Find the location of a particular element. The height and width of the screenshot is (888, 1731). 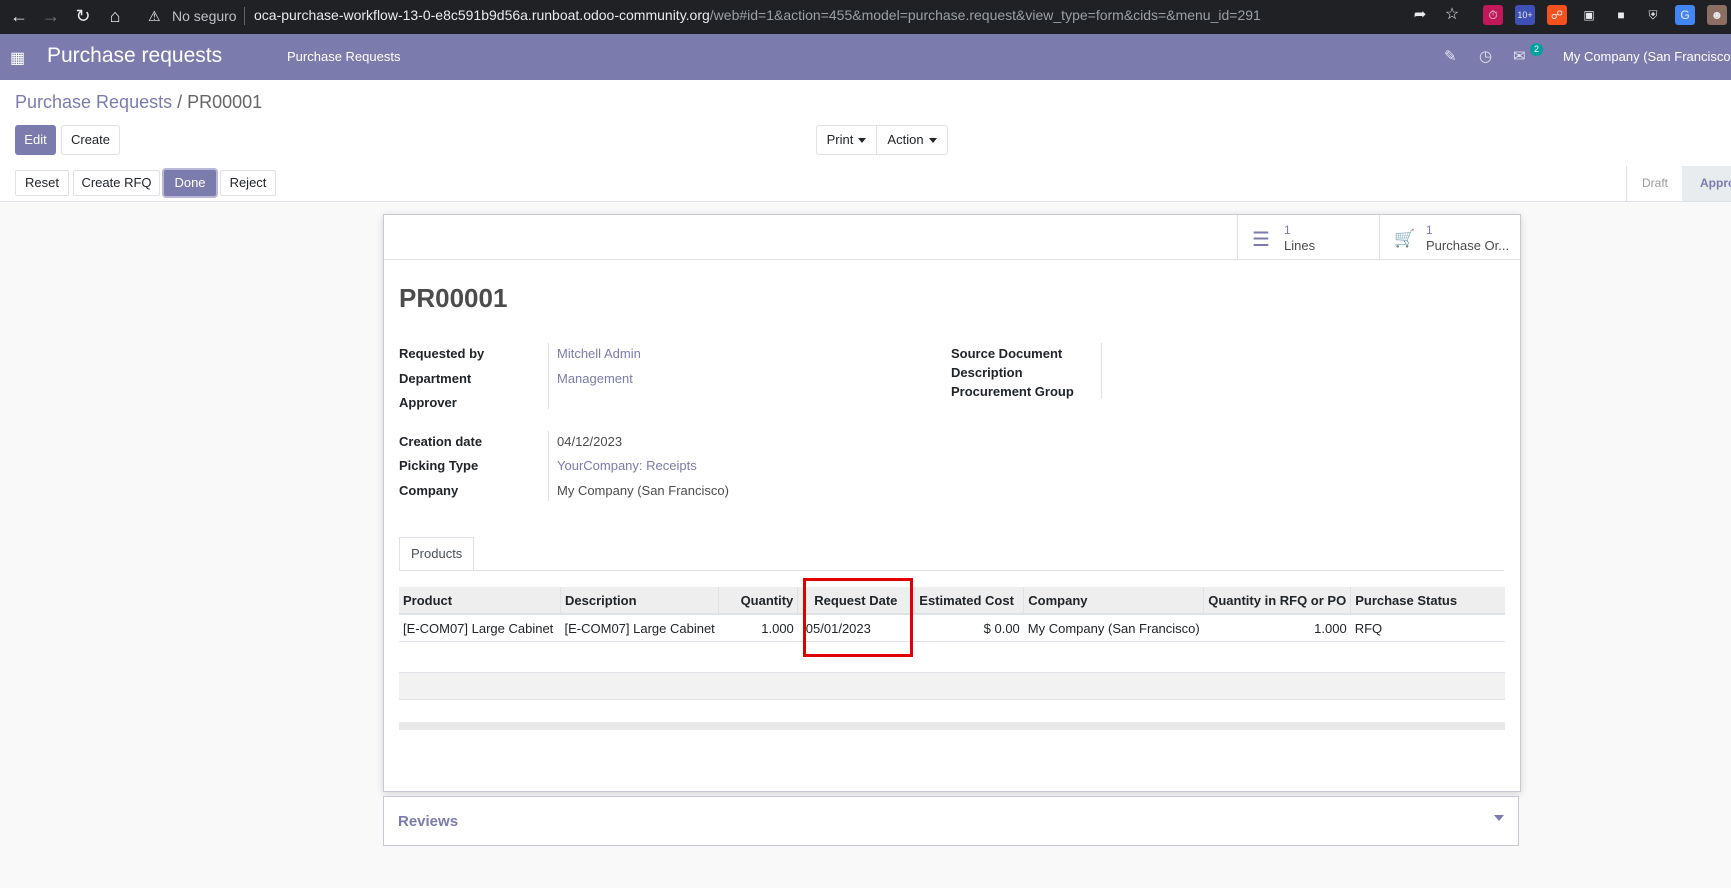

stage-draft: Draft is located at coordinates (1654, 183).